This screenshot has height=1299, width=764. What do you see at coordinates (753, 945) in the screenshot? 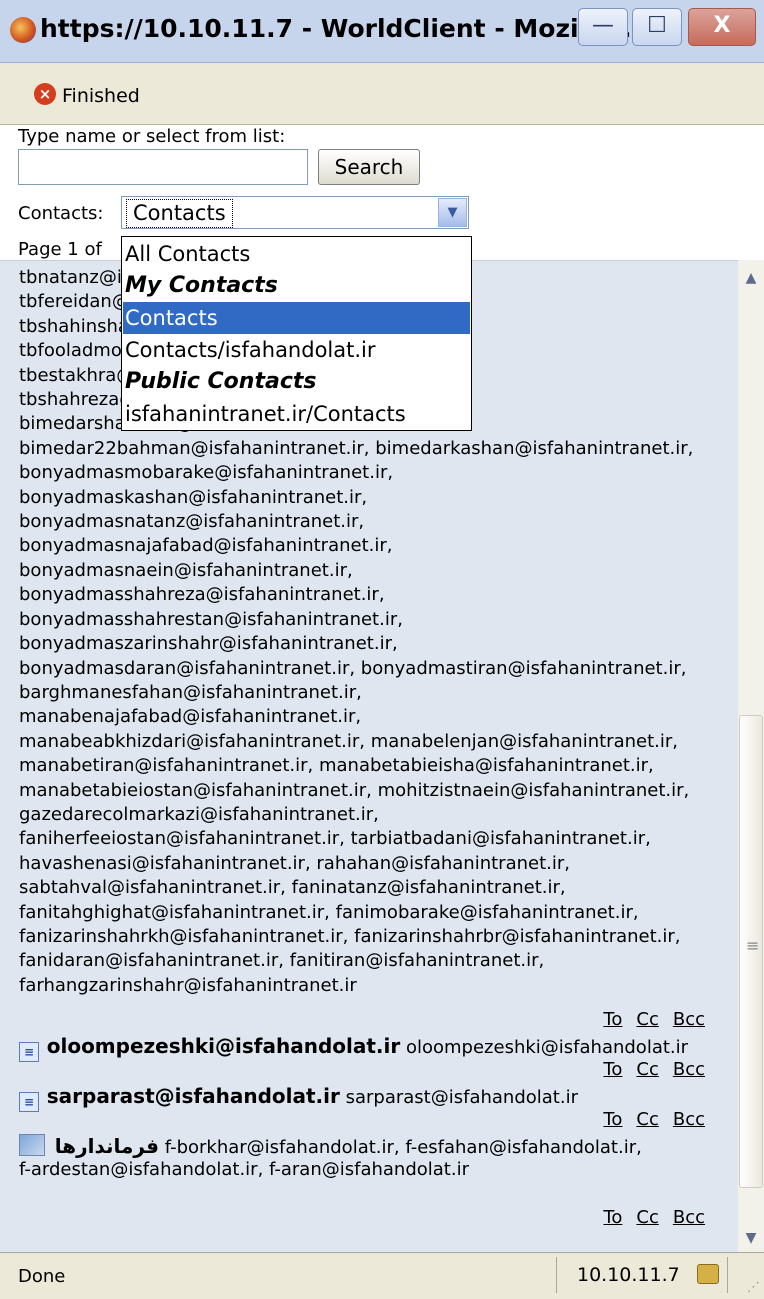
I see `grip-icon: ≡` at bounding box center [753, 945].